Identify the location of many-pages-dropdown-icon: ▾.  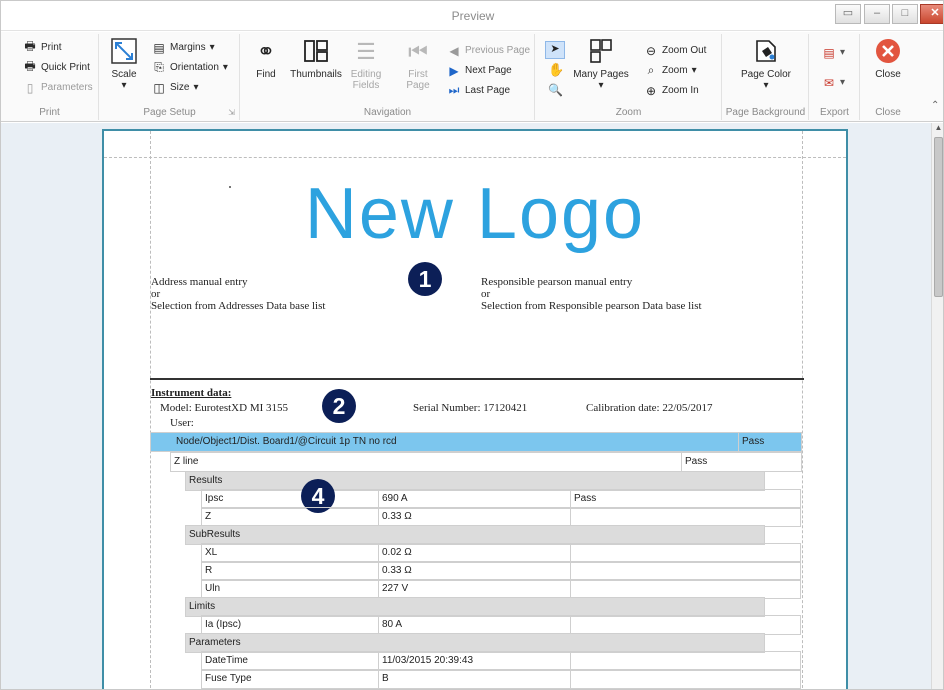
(601, 85).